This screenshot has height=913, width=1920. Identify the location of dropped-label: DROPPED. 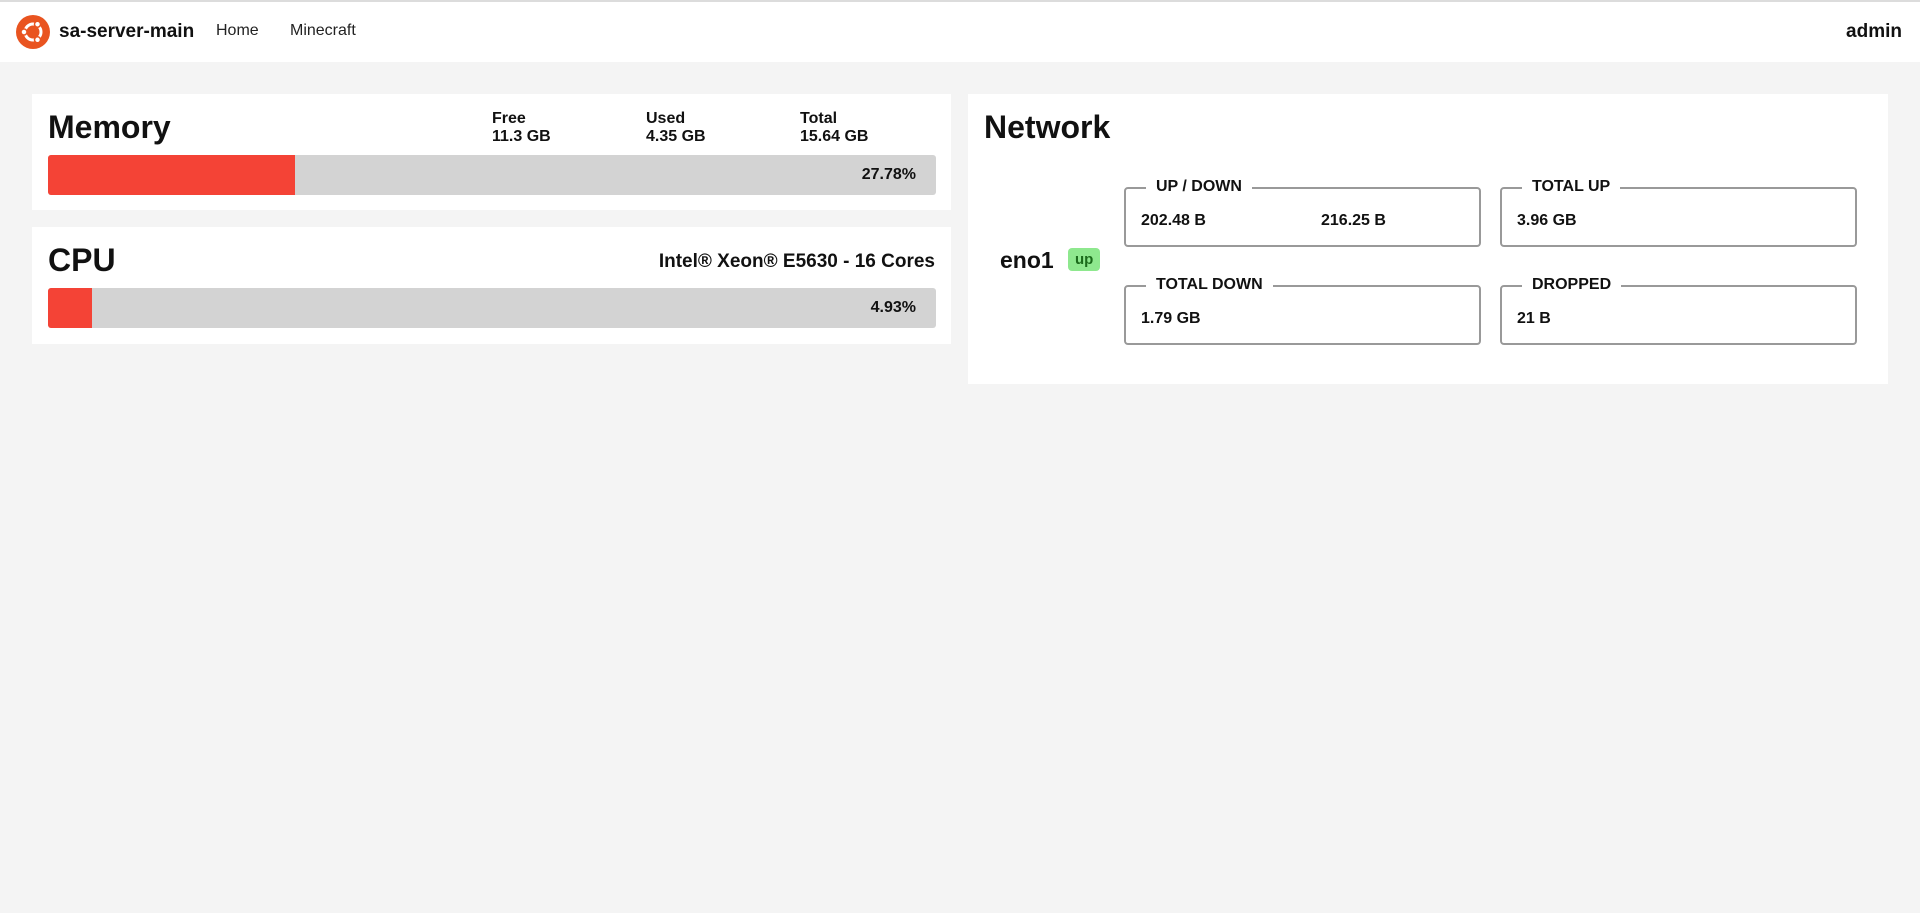
(1572, 285).